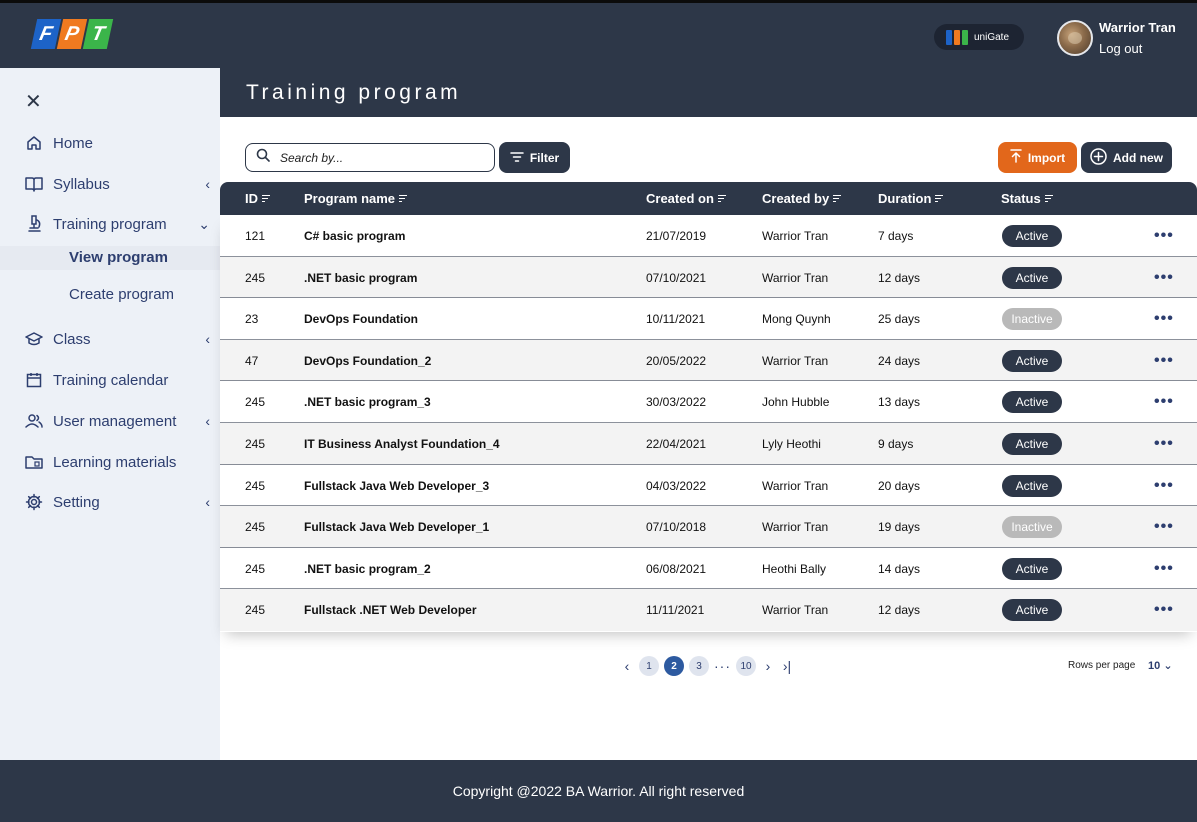  I want to click on users-icon, so click(34, 421).